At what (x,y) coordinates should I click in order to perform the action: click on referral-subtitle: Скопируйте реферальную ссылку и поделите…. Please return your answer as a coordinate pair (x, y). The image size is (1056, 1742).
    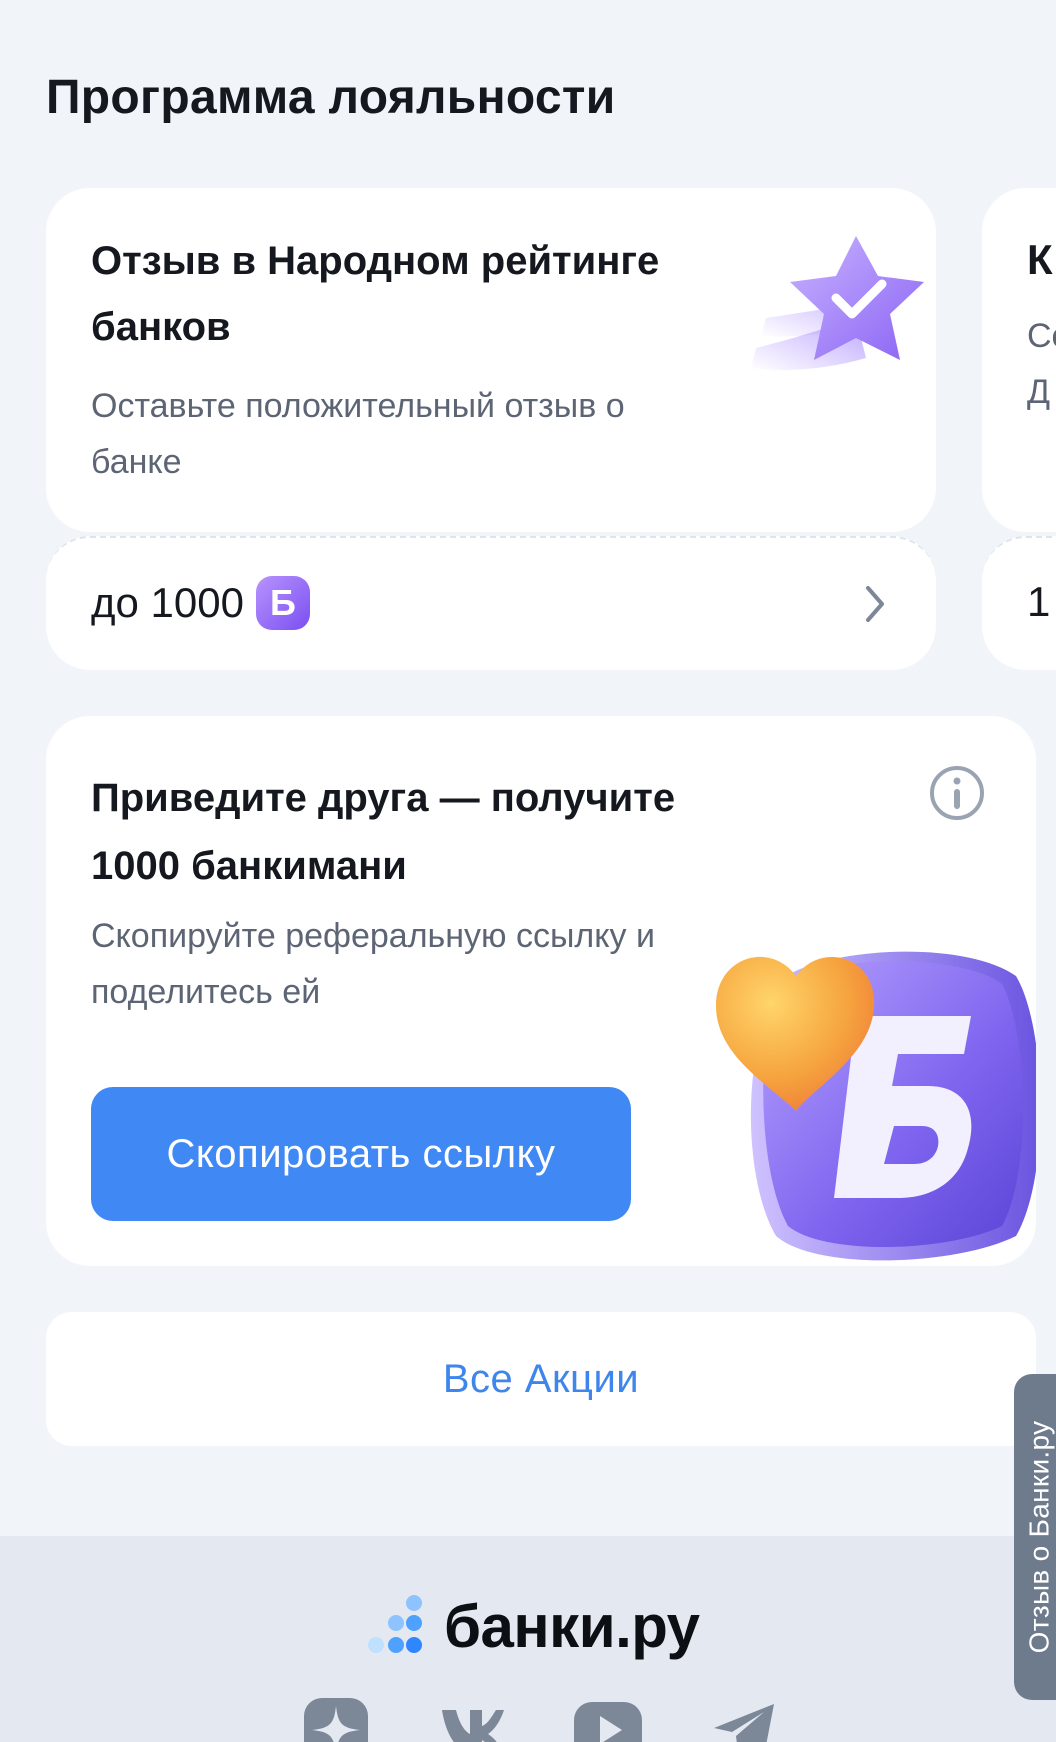
    Looking at the image, I should click on (373, 964).